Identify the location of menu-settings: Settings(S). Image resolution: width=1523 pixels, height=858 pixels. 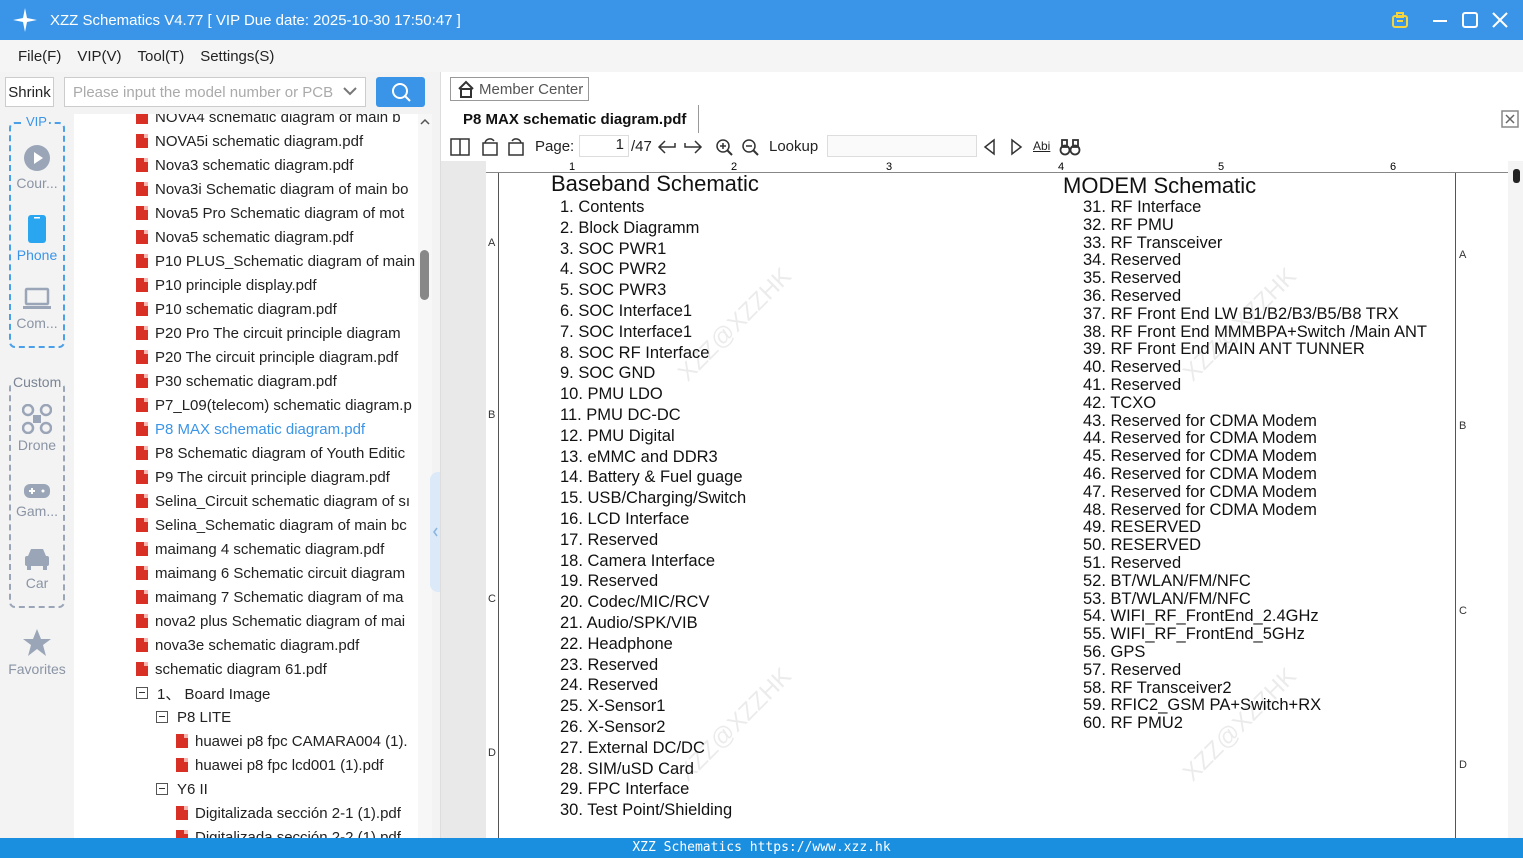
(237, 56).